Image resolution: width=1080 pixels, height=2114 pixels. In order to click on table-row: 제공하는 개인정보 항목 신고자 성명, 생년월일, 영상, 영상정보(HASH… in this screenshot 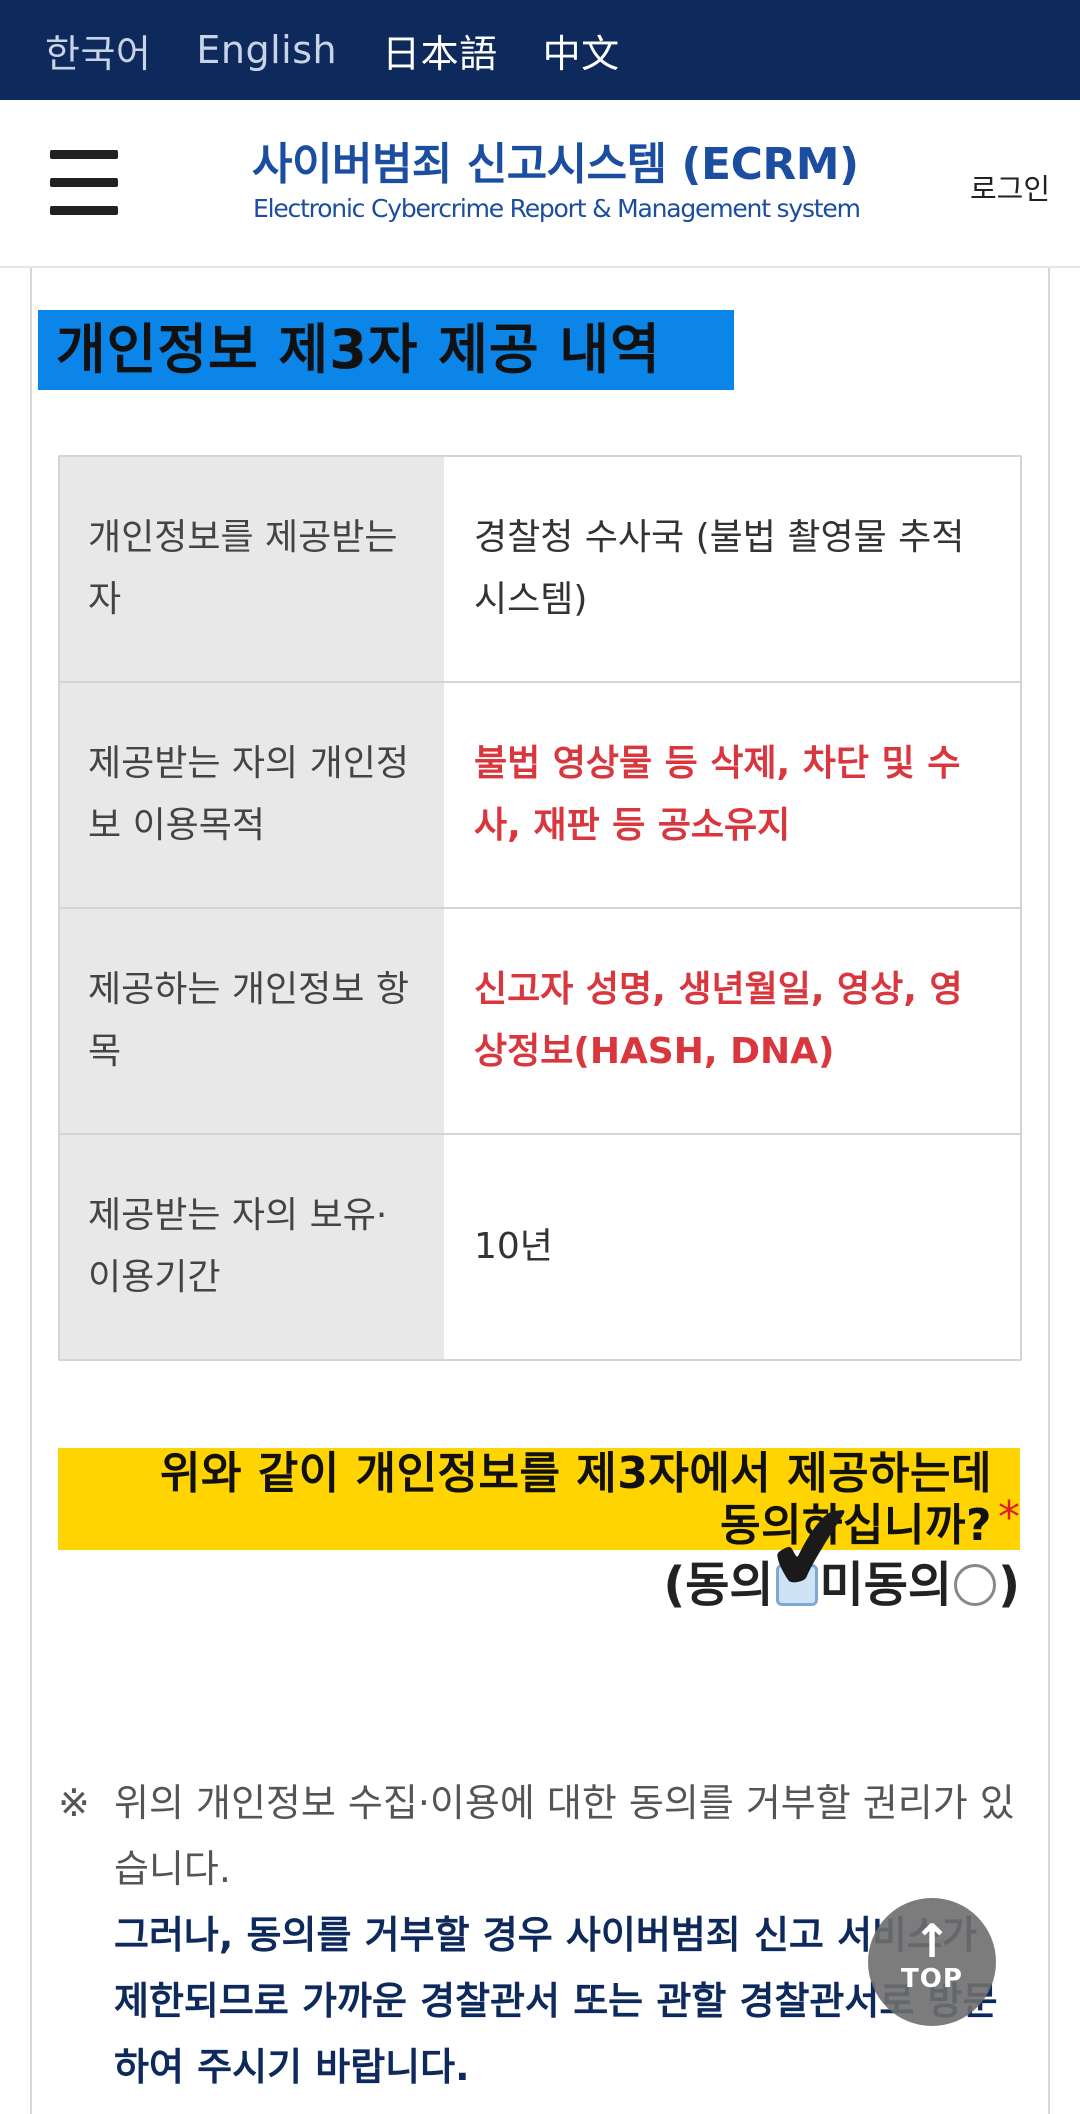, I will do `click(540, 1020)`.